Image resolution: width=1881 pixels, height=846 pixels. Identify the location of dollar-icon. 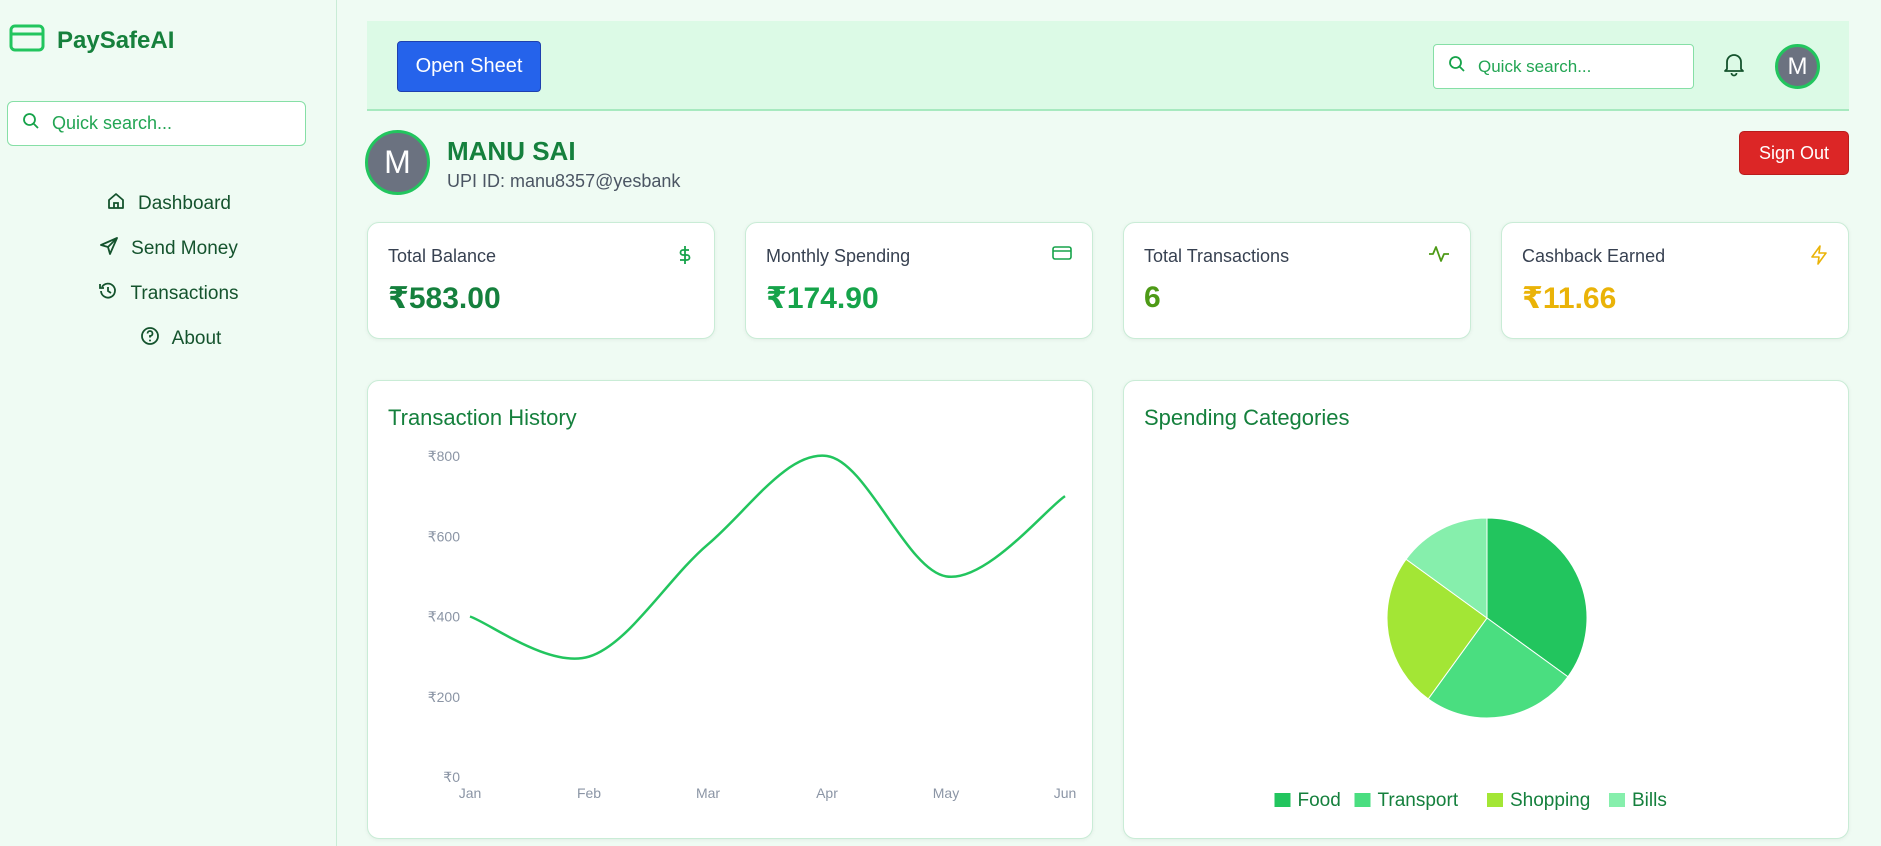
(685, 257).